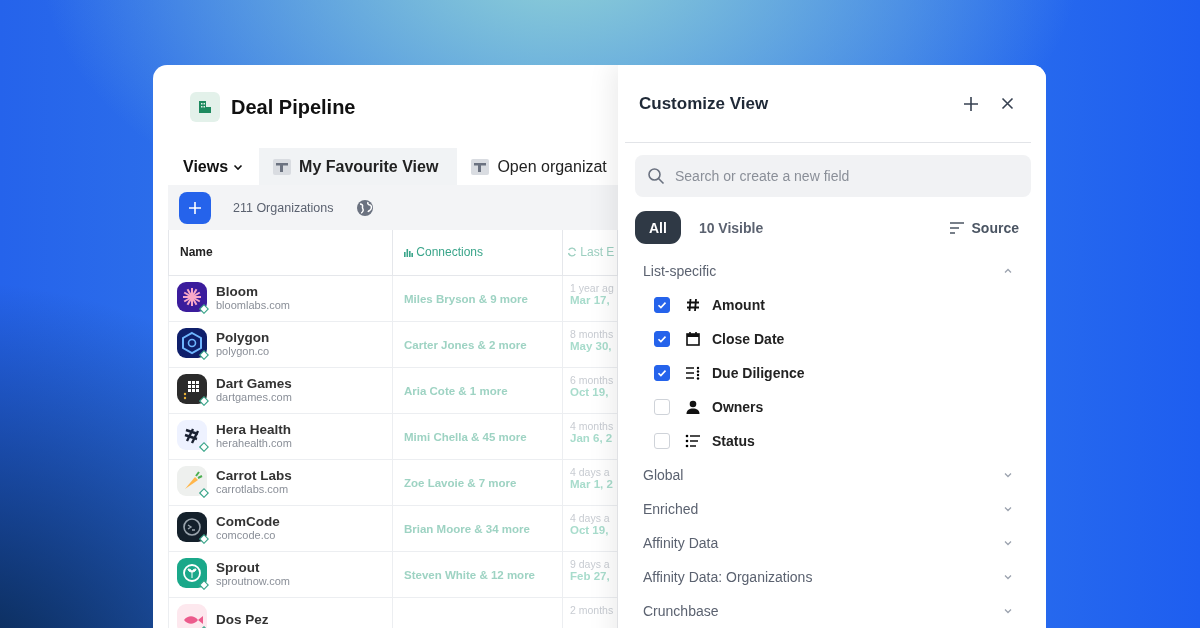  Describe the element at coordinates (592, 483) in the screenshot. I see `date-text: Mar 1, 2` at that location.